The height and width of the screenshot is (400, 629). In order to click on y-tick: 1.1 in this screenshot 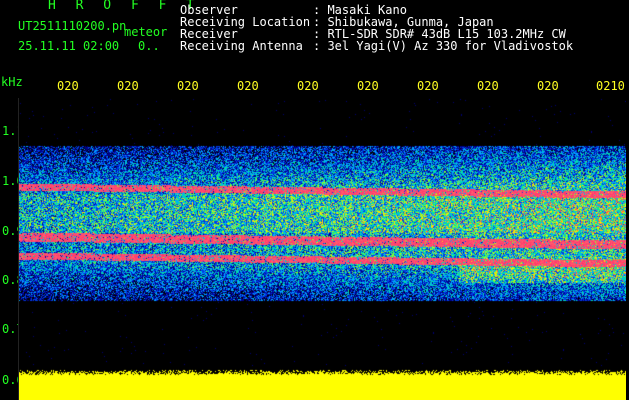, I will do `click(13, 131)`.